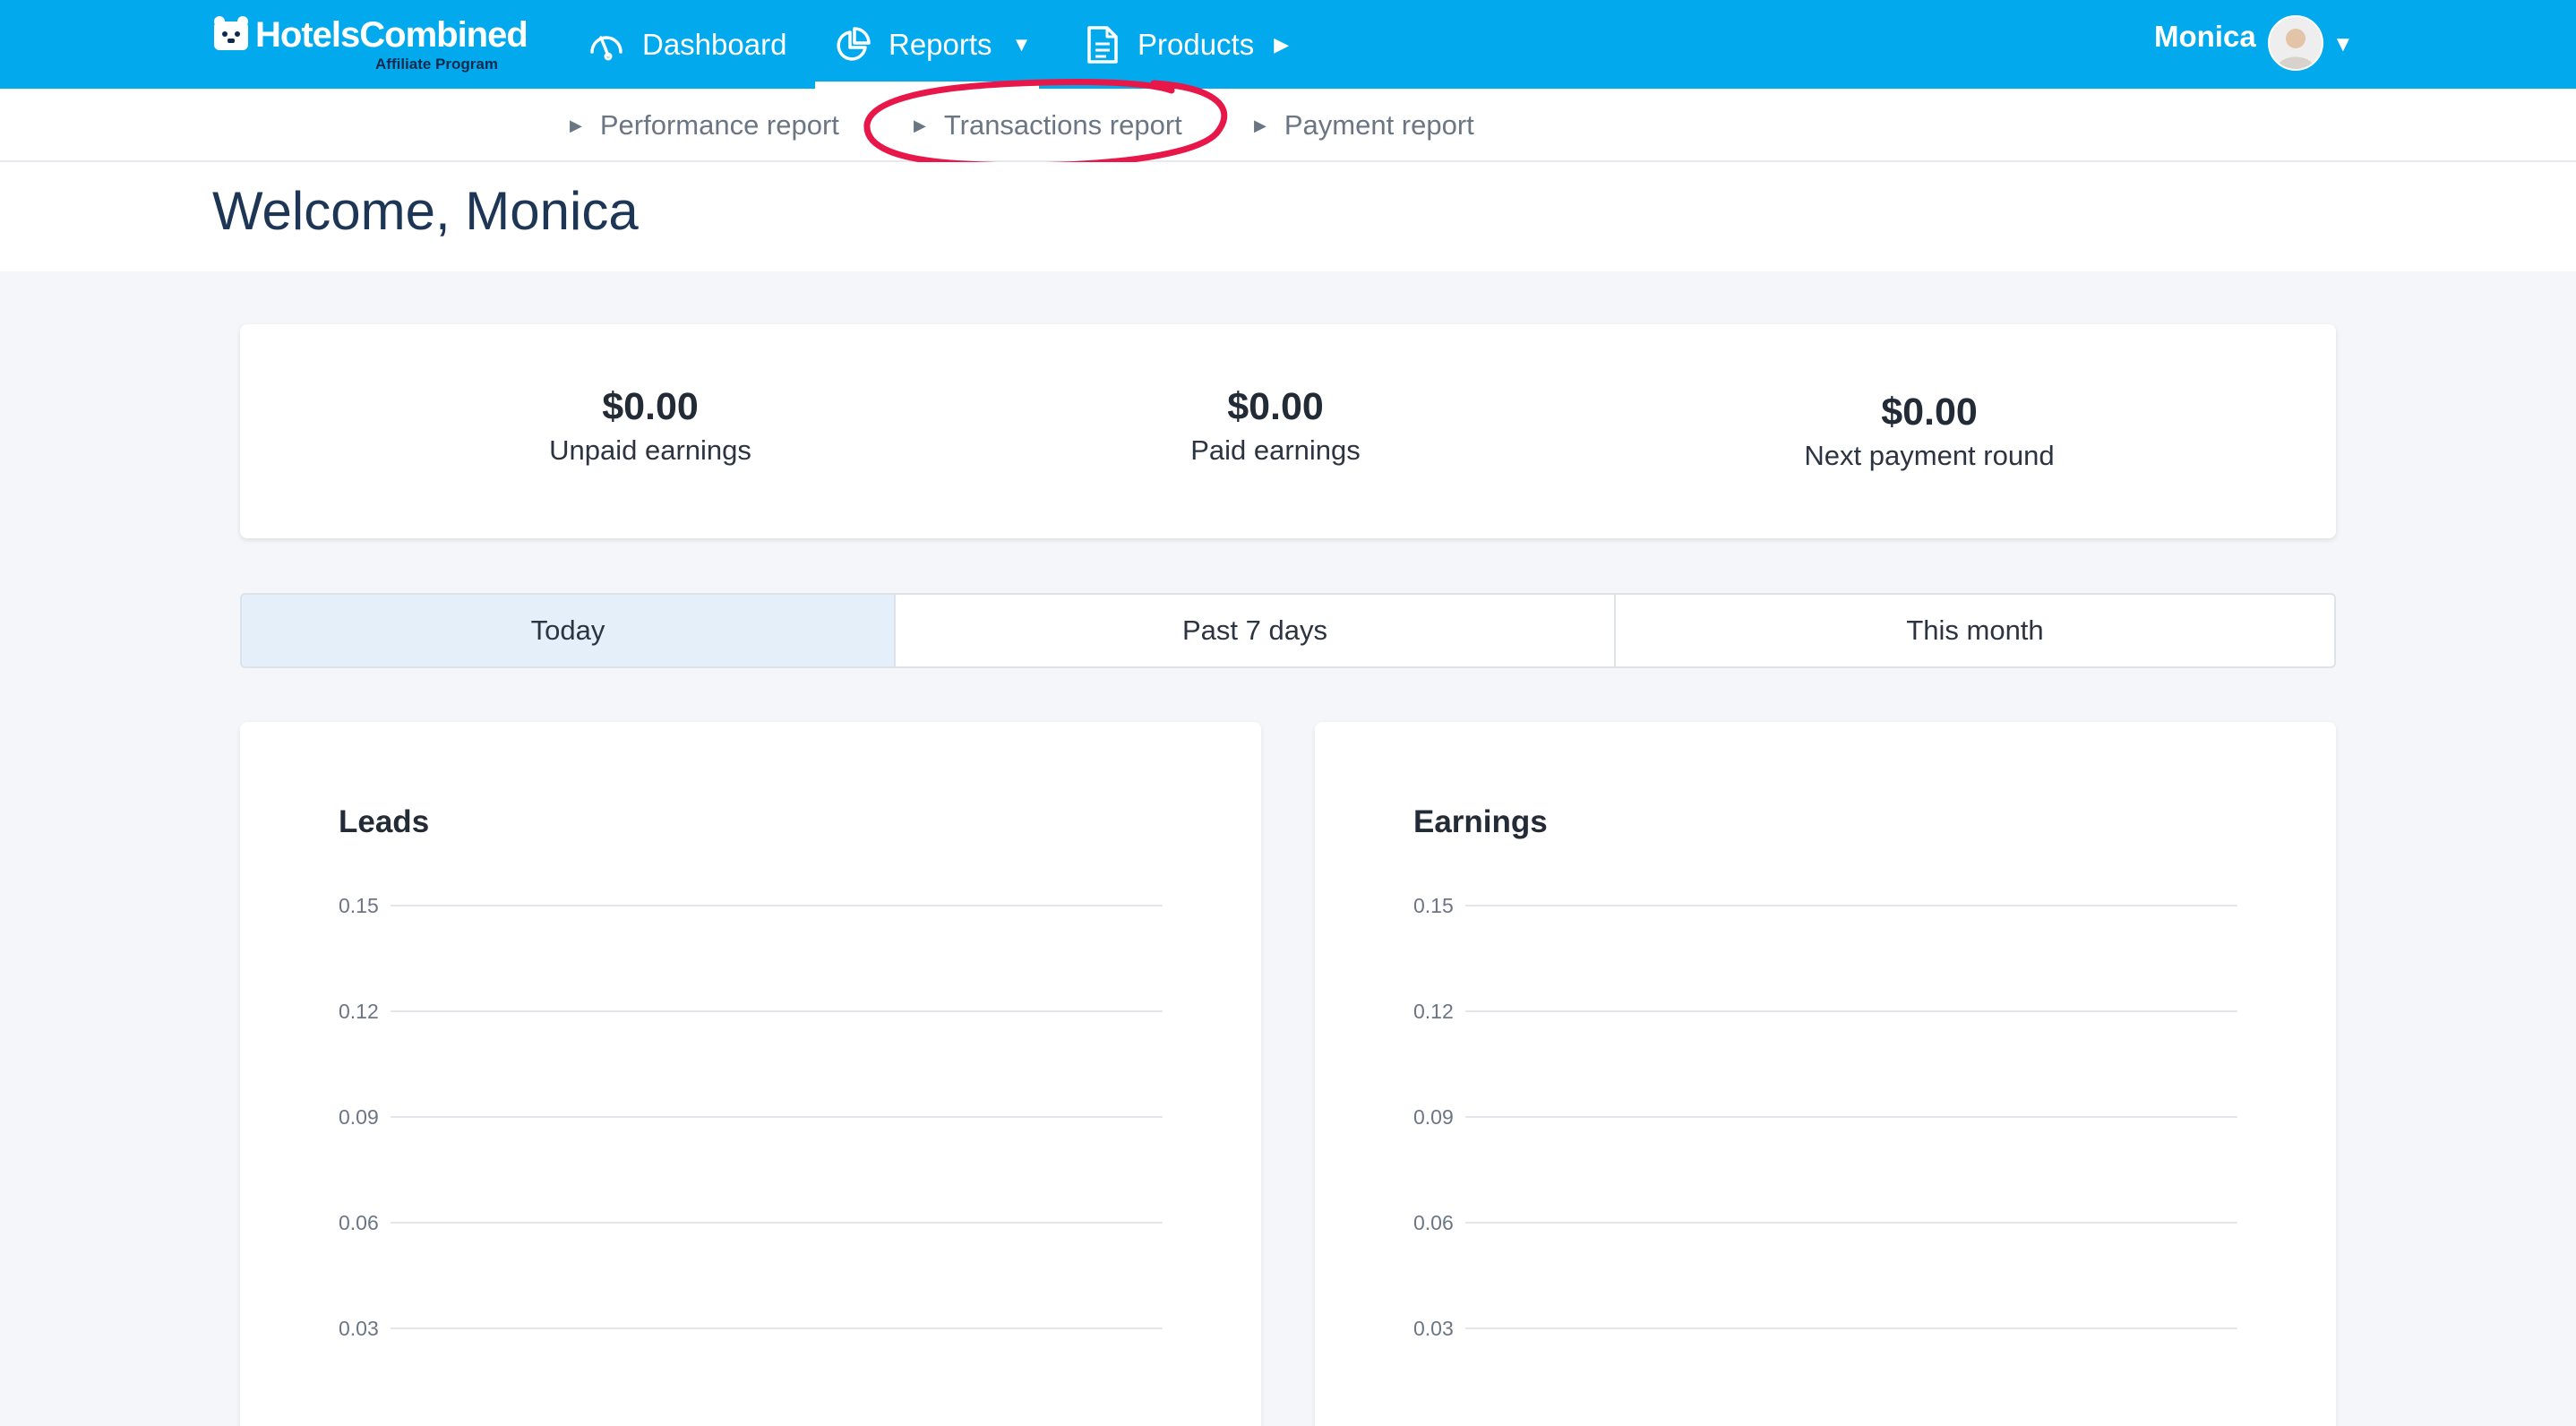  What do you see at coordinates (1282, 44) in the screenshot?
I see `chevron-right-icon: ▶` at bounding box center [1282, 44].